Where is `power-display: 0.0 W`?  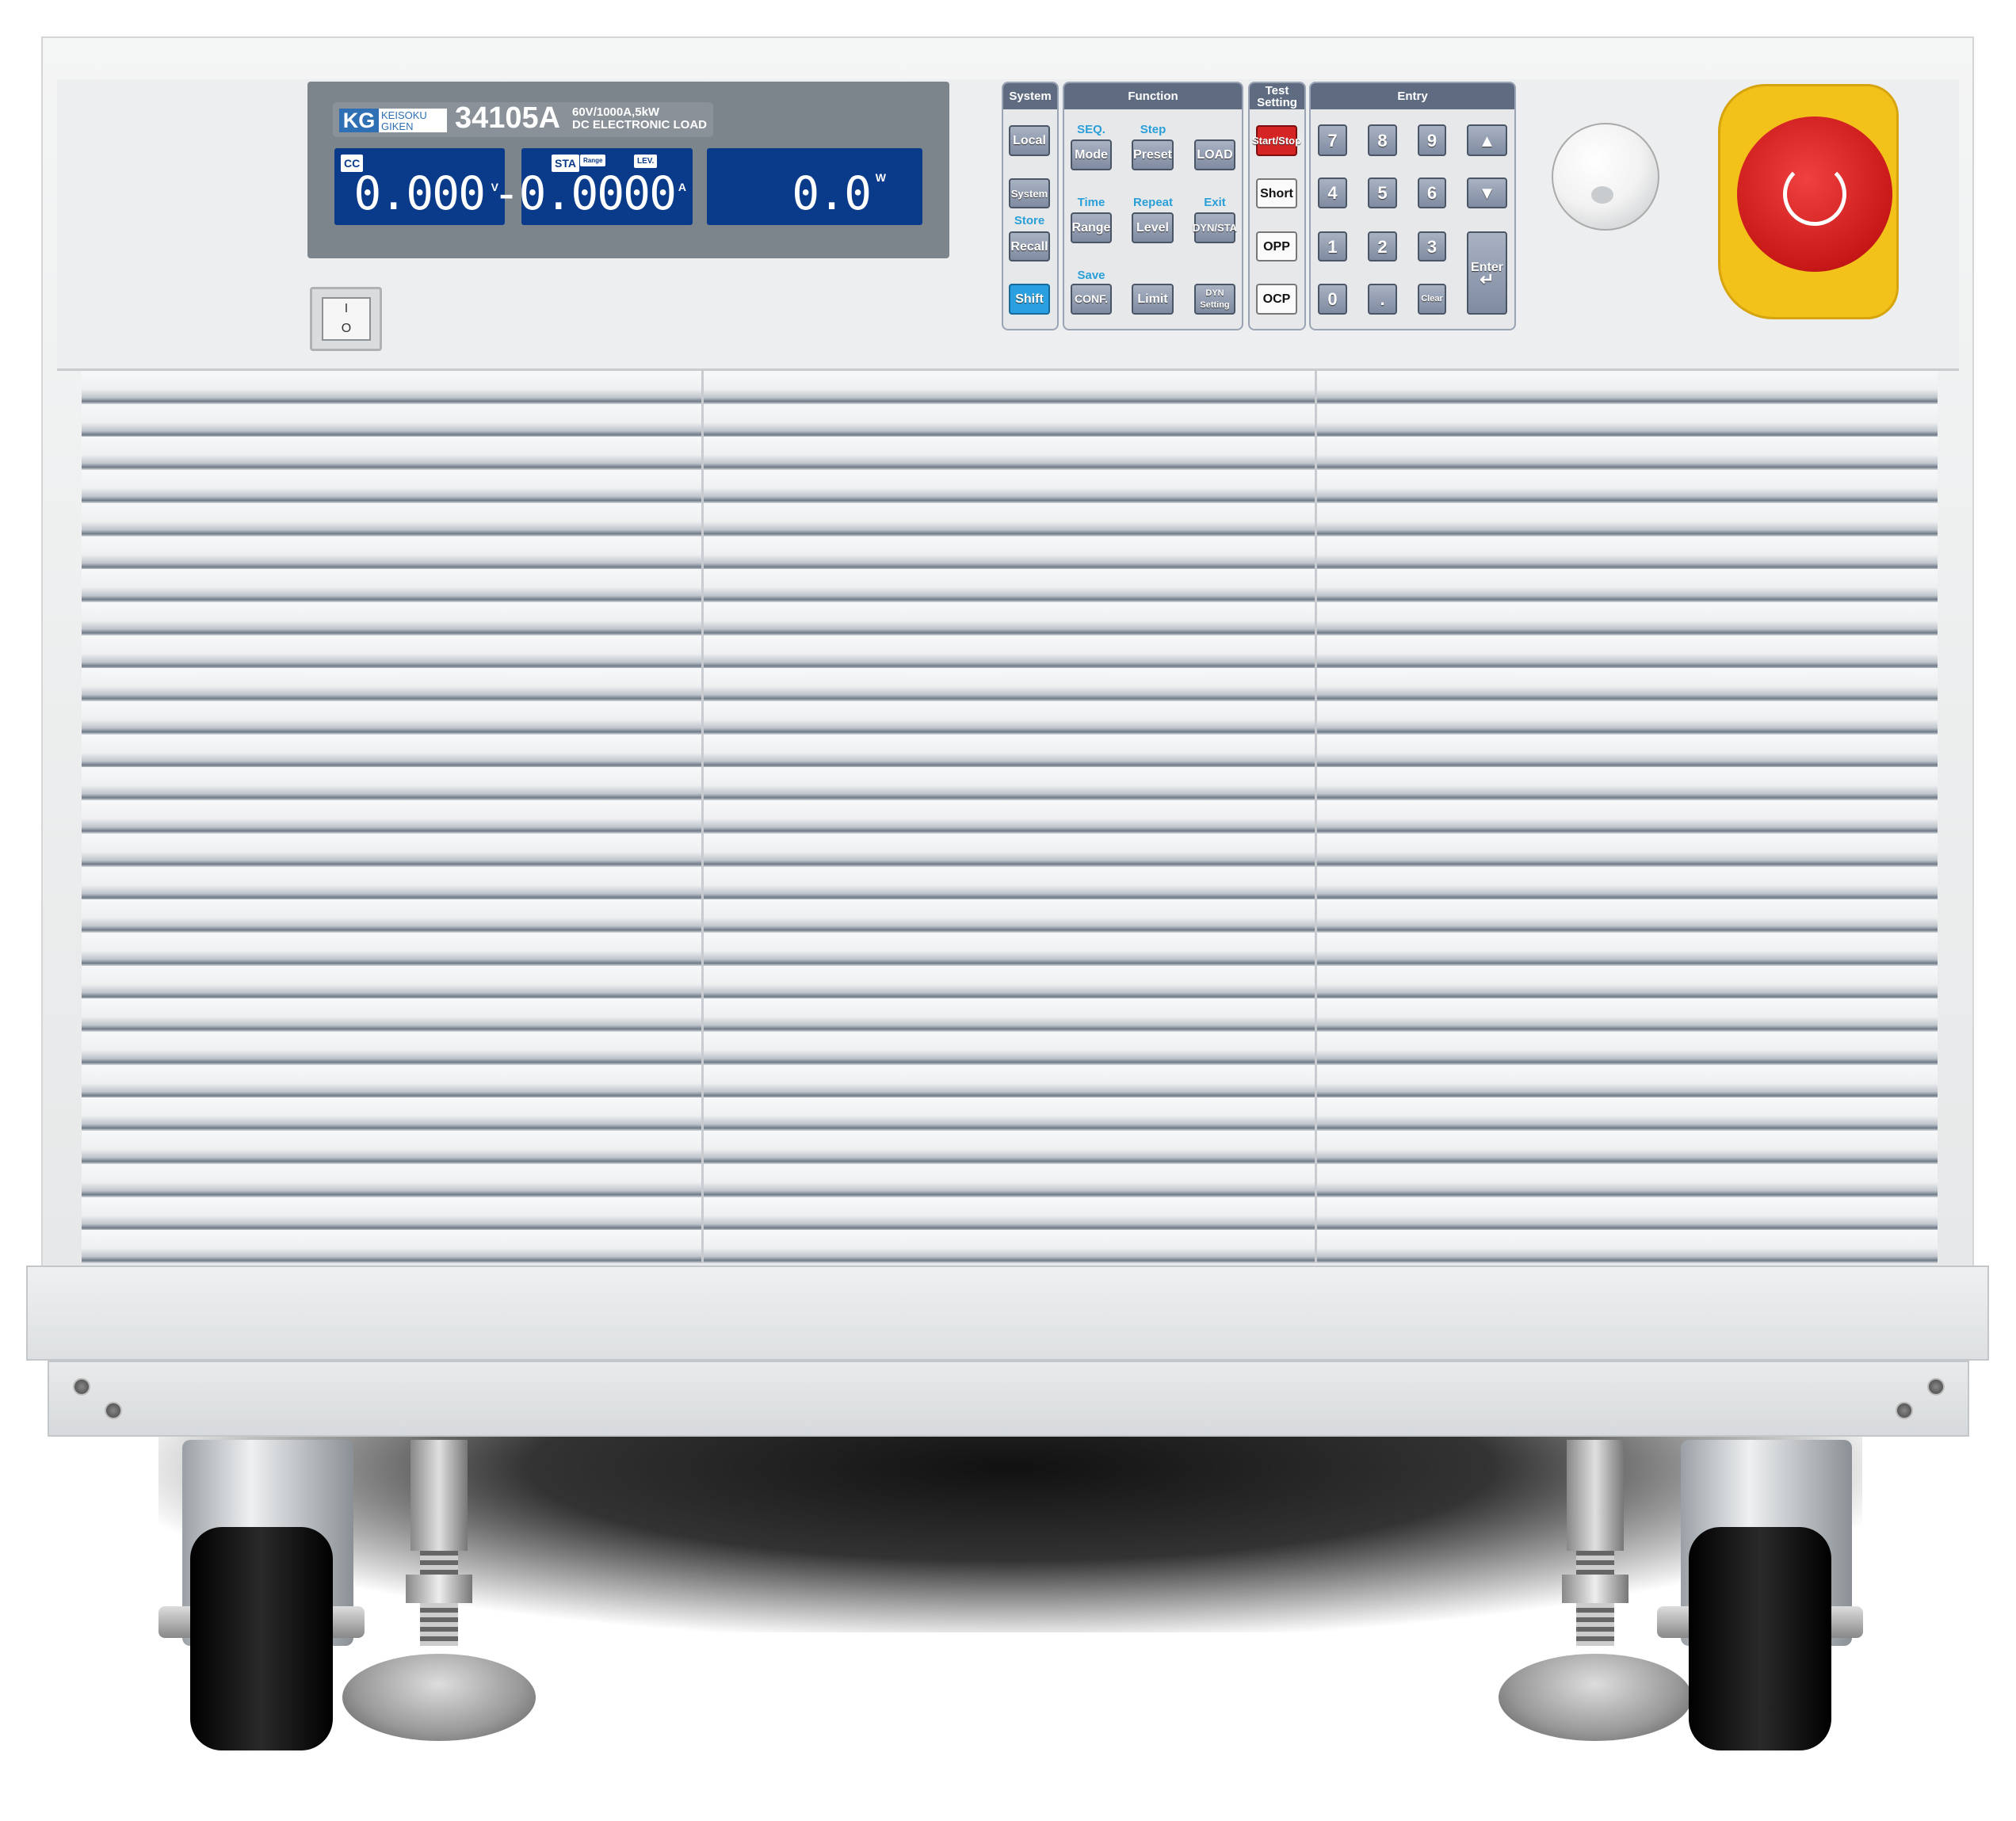 power-display: 0.0 W is located at coordinates (814, 186).